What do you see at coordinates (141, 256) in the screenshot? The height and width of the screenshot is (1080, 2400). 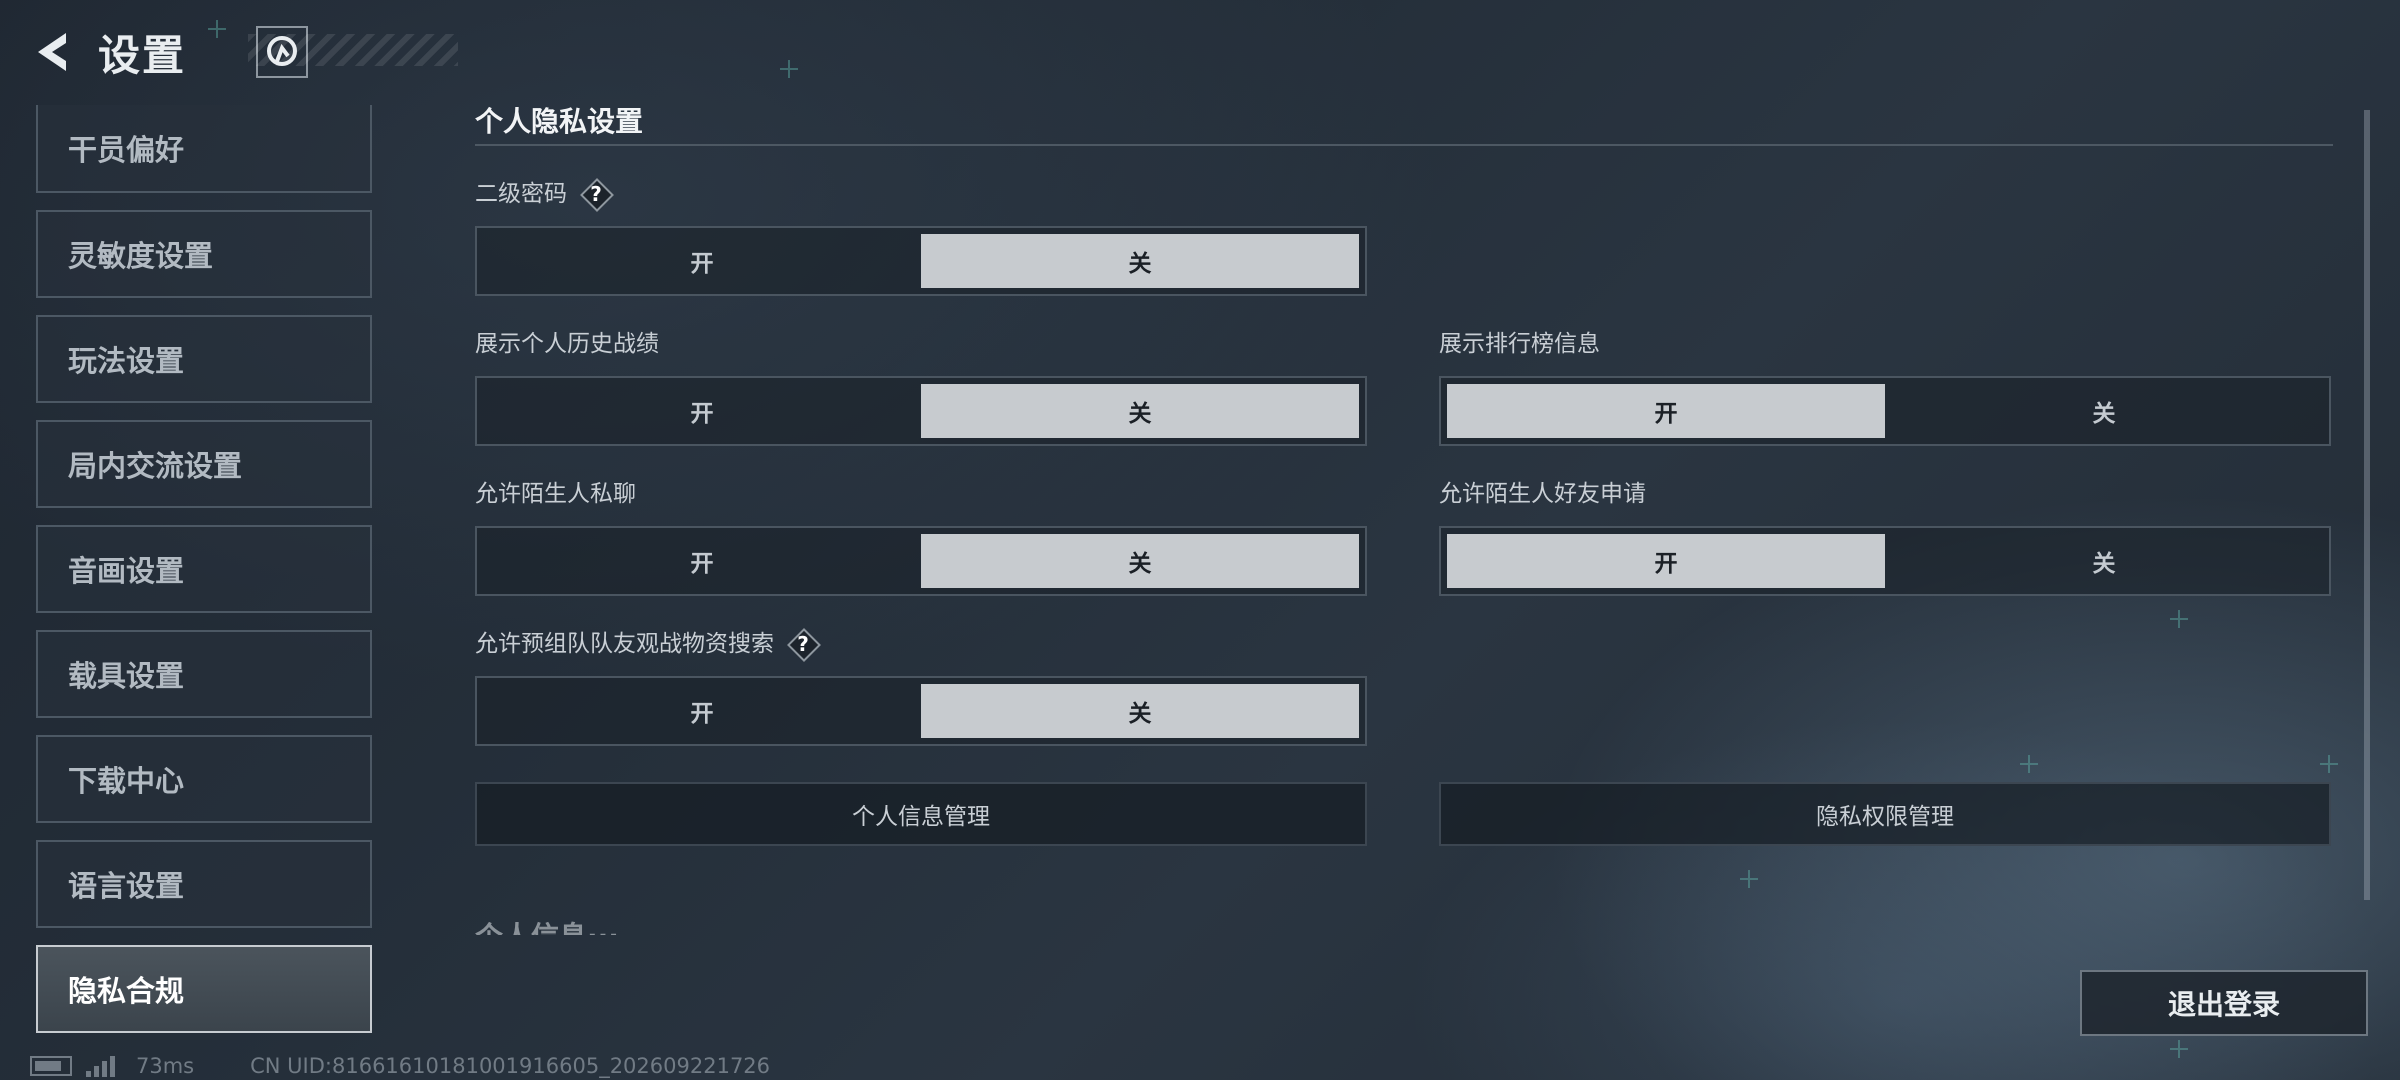 I see `sidebar-item-label: 灵敏度设置` at bounding box center [141, 256].